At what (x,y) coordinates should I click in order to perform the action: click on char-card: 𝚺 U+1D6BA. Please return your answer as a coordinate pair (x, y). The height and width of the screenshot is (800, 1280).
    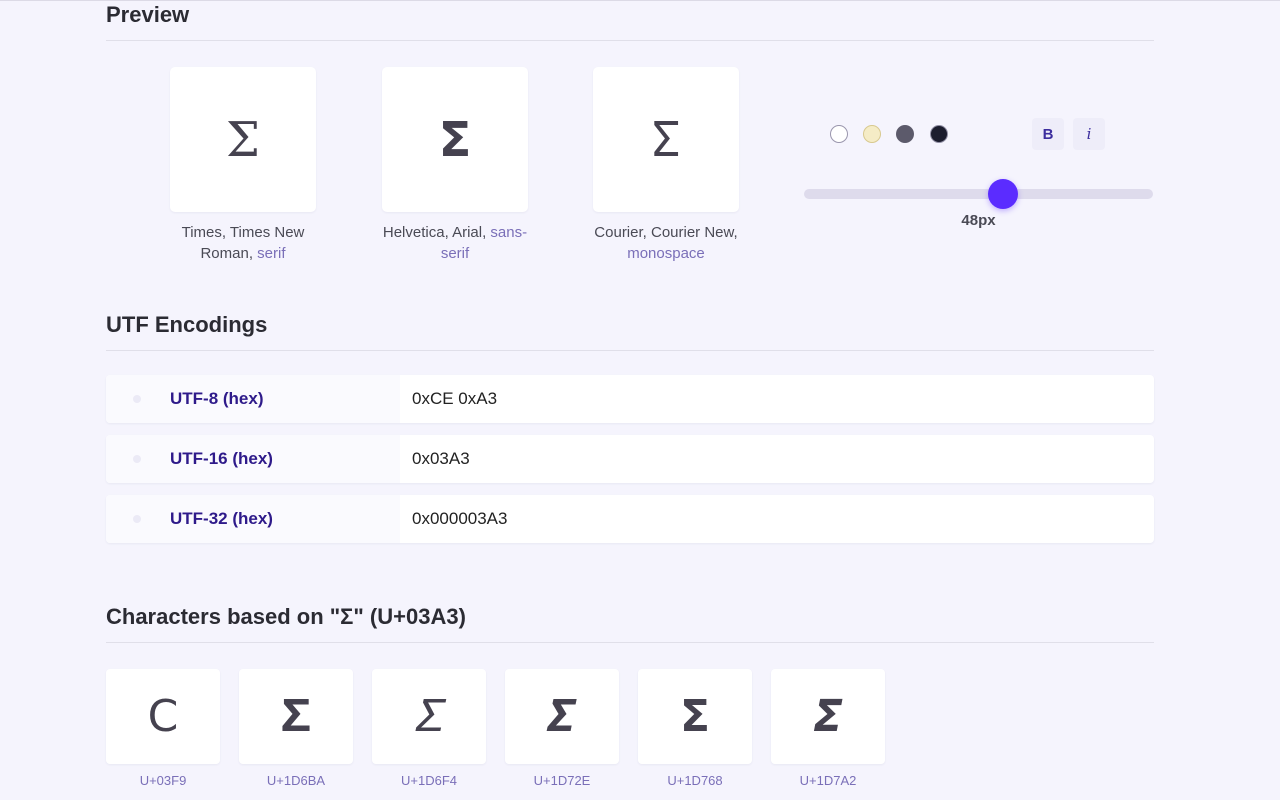
    Looking at the image, I should click on (296, 728).